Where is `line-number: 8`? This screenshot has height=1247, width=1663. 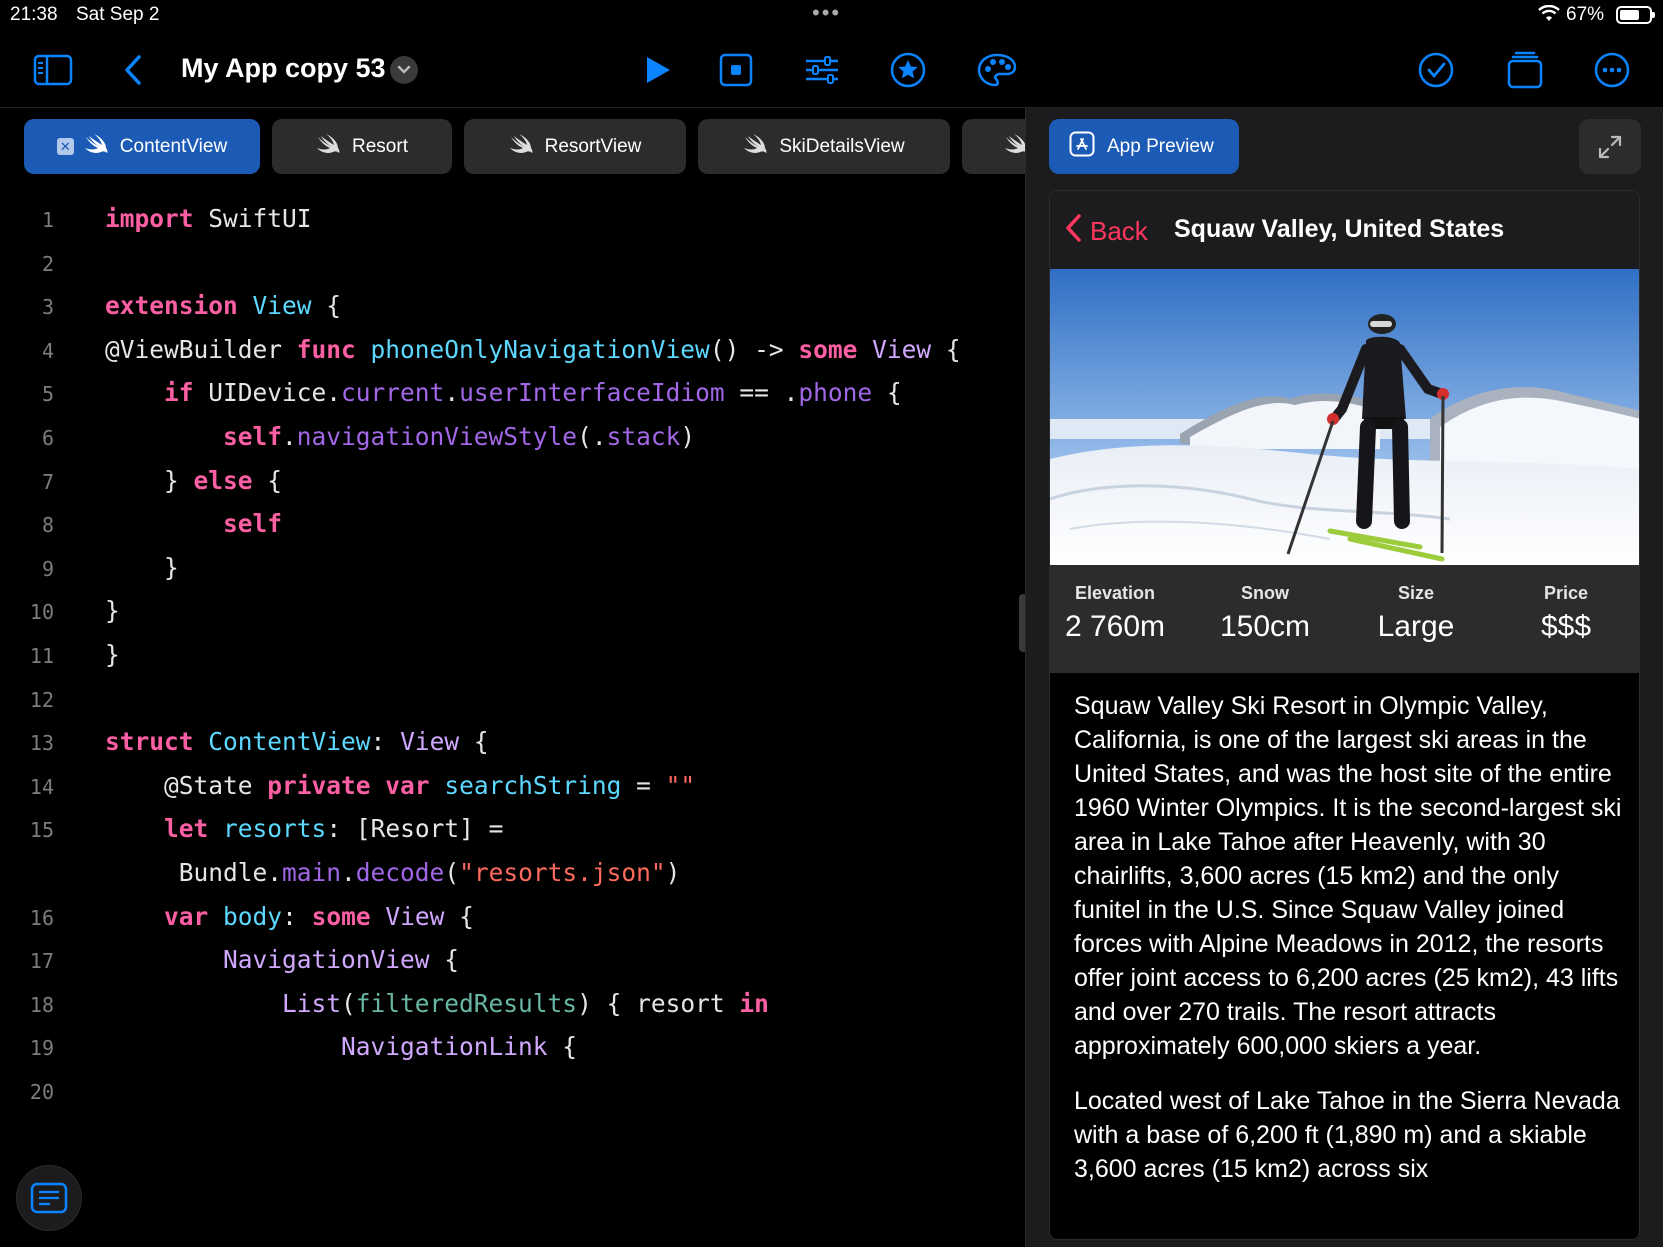 line-number: 8 is located at coordinates (47, 525).